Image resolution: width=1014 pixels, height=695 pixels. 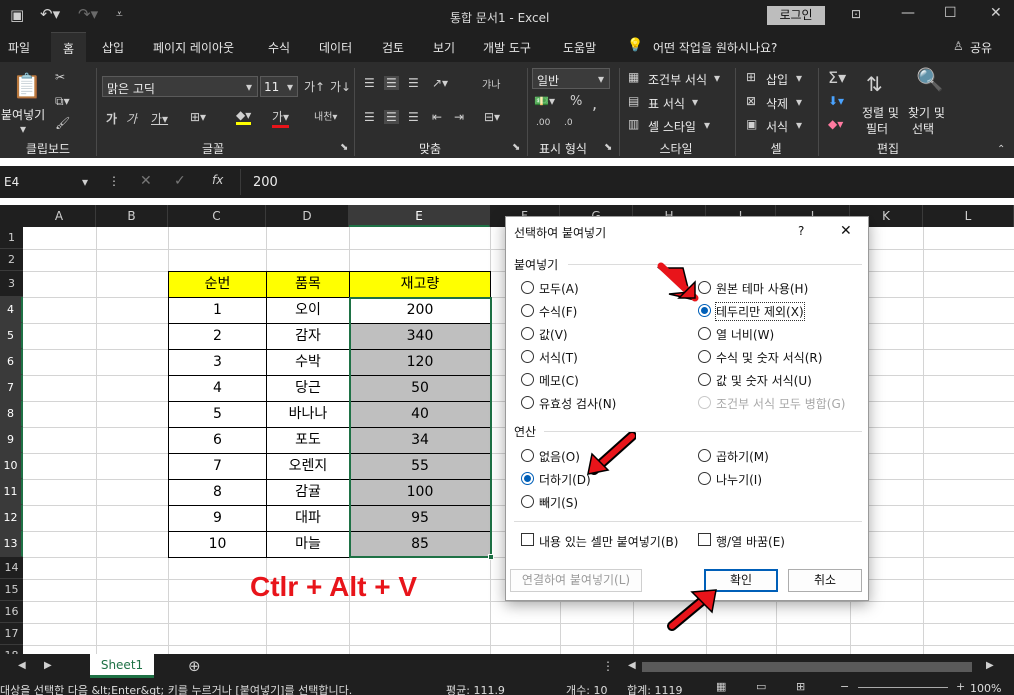 I want to click on accounting-format-icon: 💵▾, so click(x=544, y=101).